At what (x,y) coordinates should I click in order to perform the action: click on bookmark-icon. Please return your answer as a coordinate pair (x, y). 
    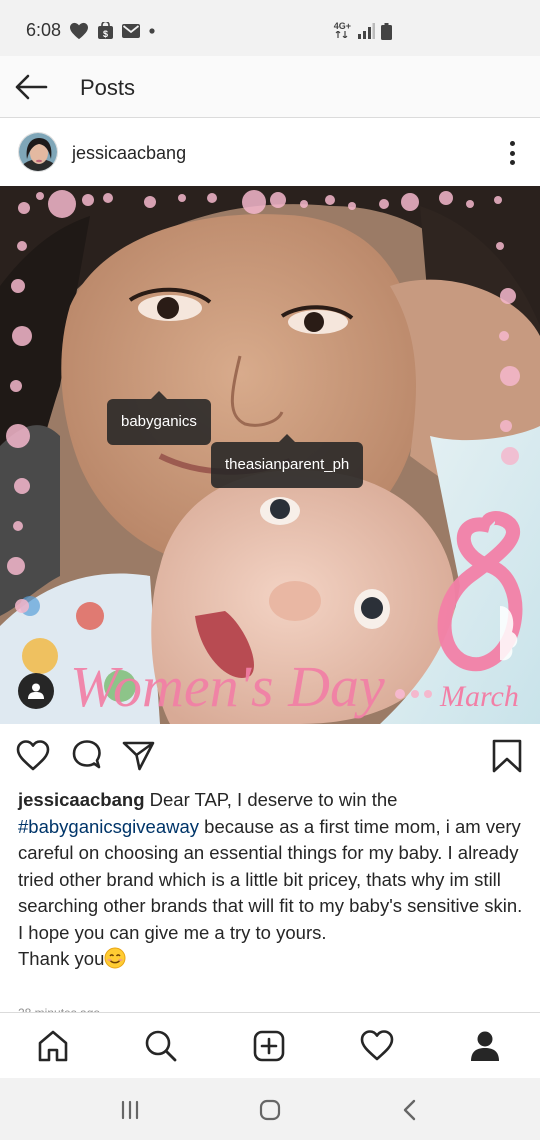
    Looking at the image, I should click on (507, 756).